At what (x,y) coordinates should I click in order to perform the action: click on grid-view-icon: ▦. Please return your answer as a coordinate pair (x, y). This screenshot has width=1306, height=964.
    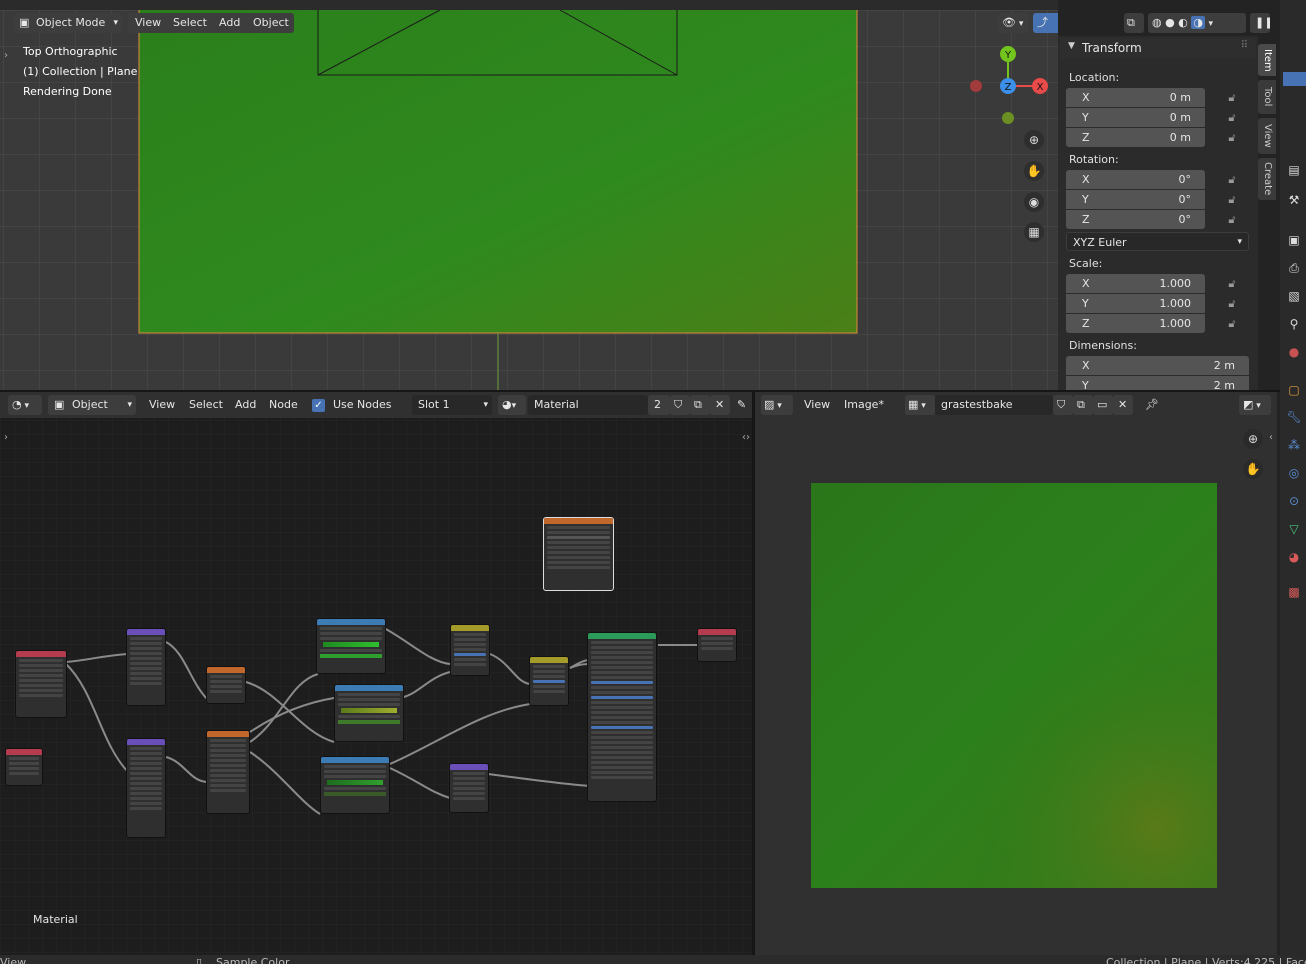
    Looking at the image, I should click on (1034, 232).